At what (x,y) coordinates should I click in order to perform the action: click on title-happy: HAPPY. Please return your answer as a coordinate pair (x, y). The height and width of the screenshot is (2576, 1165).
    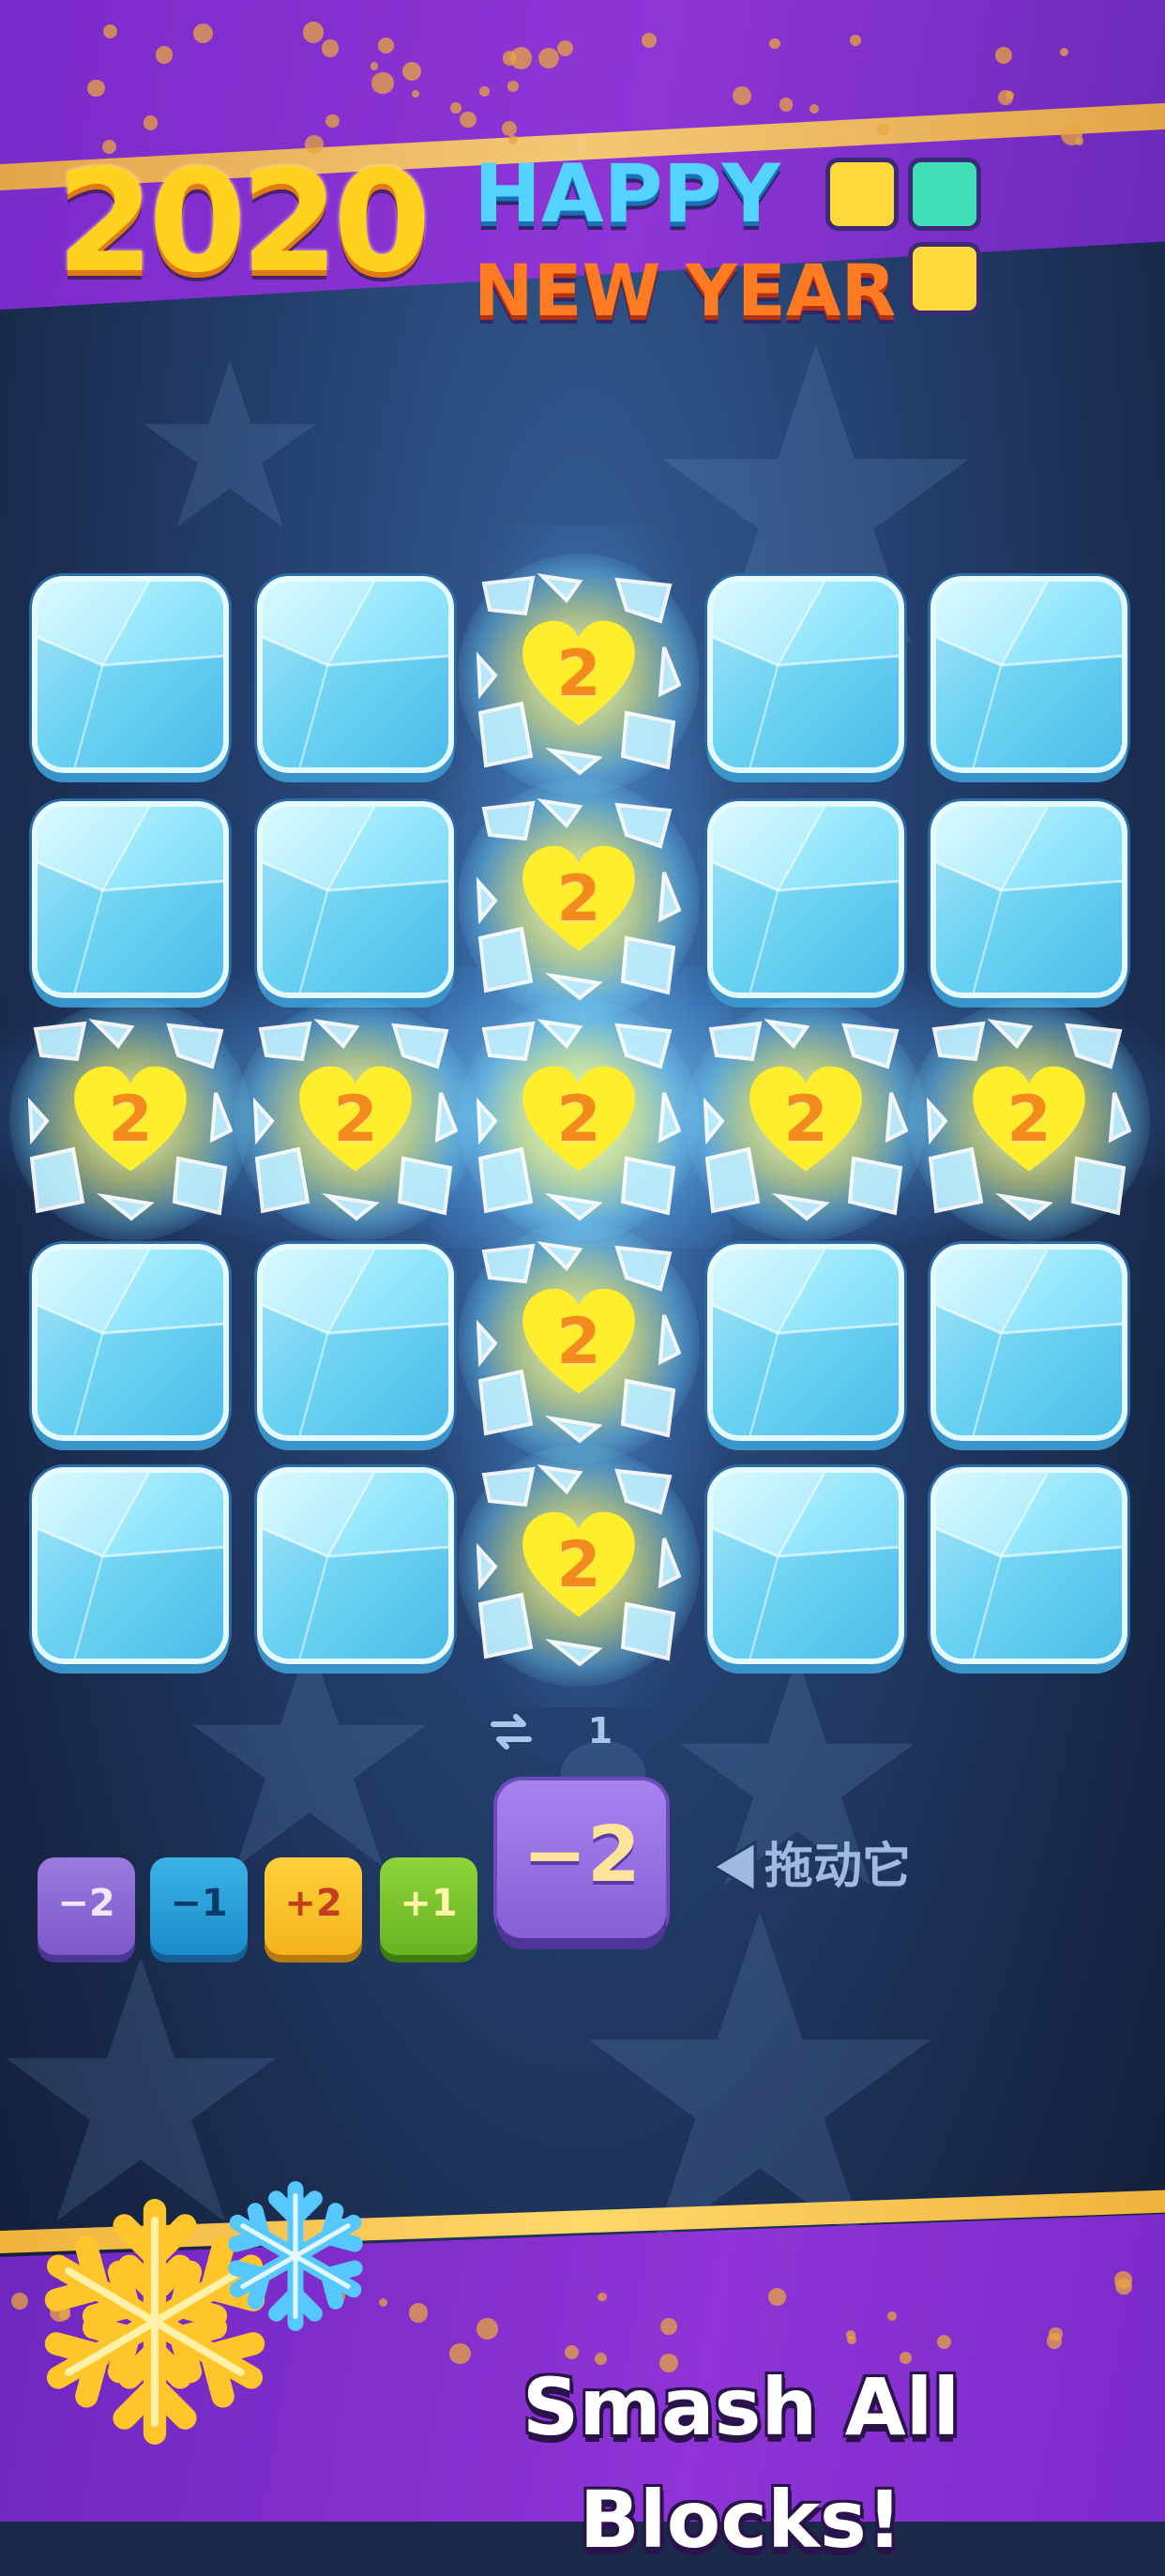
    Looking at the image, I should click on (627, 194).